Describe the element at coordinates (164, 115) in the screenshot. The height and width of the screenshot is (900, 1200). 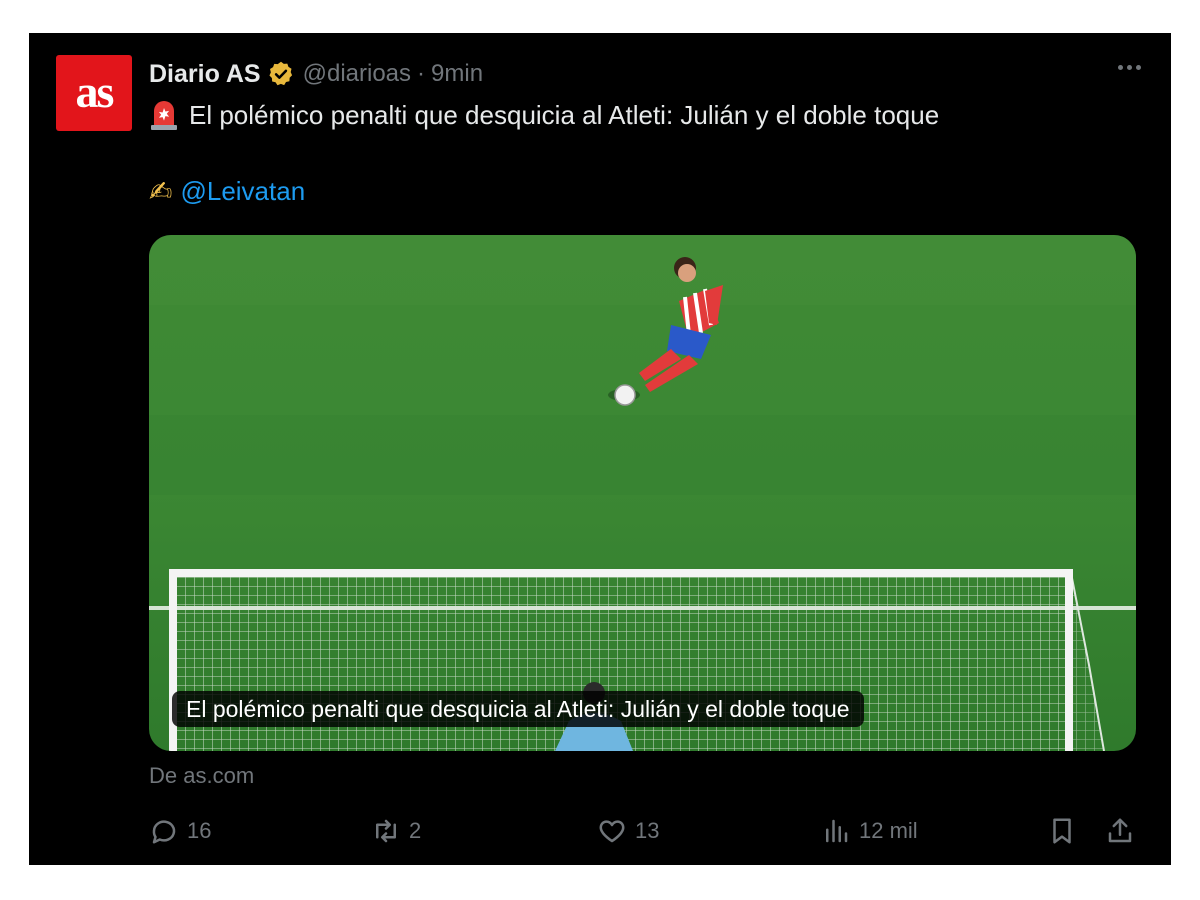
I see `police-light-icon` at that location.